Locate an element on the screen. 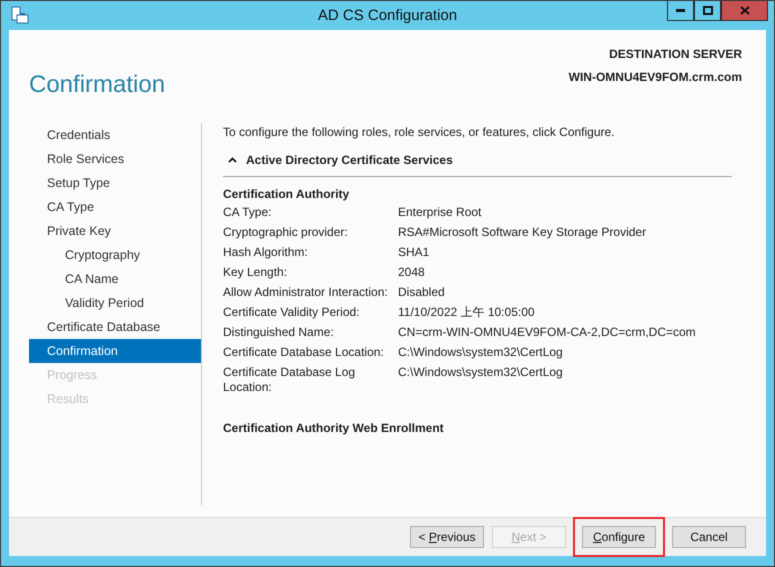 The width and height of the screenshot is (775, 567). dialog-button: Cancel is located at coordinates (709, 537).